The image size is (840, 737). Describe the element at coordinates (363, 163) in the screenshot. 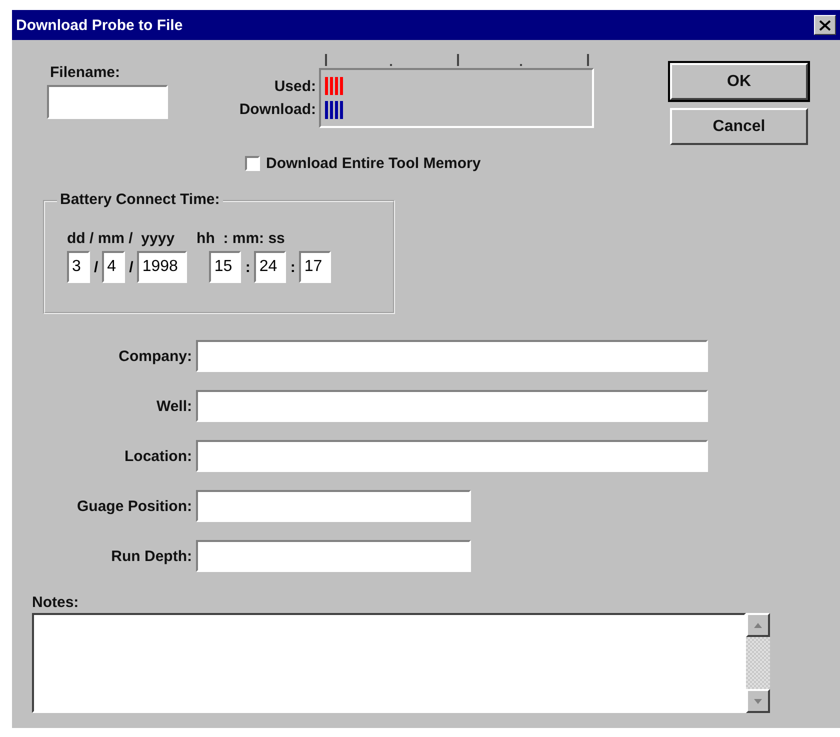

I see `entire-memory-checkbox: Download Entire Tool Memory` at that location.